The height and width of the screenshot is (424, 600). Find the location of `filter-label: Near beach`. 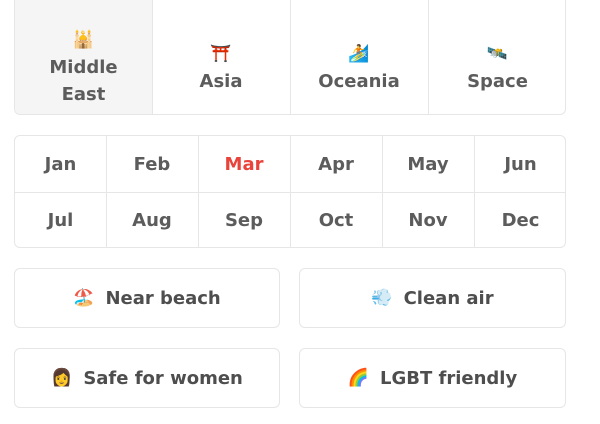

filter-label: Near beach is located at coordinates (163, 298).